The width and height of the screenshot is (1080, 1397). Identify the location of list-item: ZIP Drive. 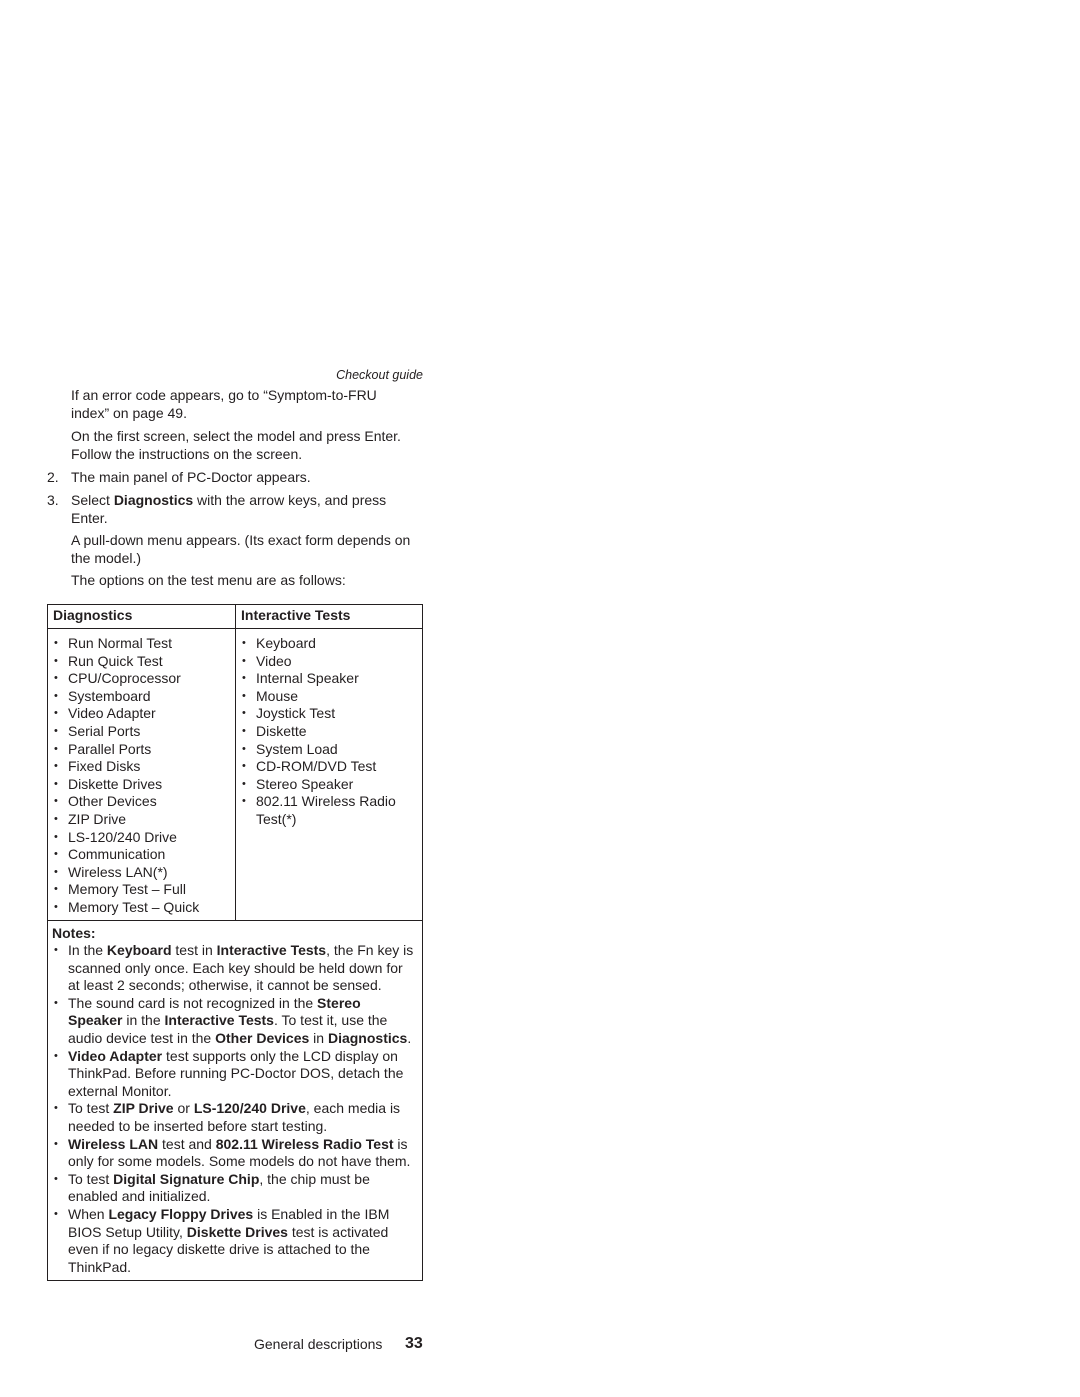
(141, 820).